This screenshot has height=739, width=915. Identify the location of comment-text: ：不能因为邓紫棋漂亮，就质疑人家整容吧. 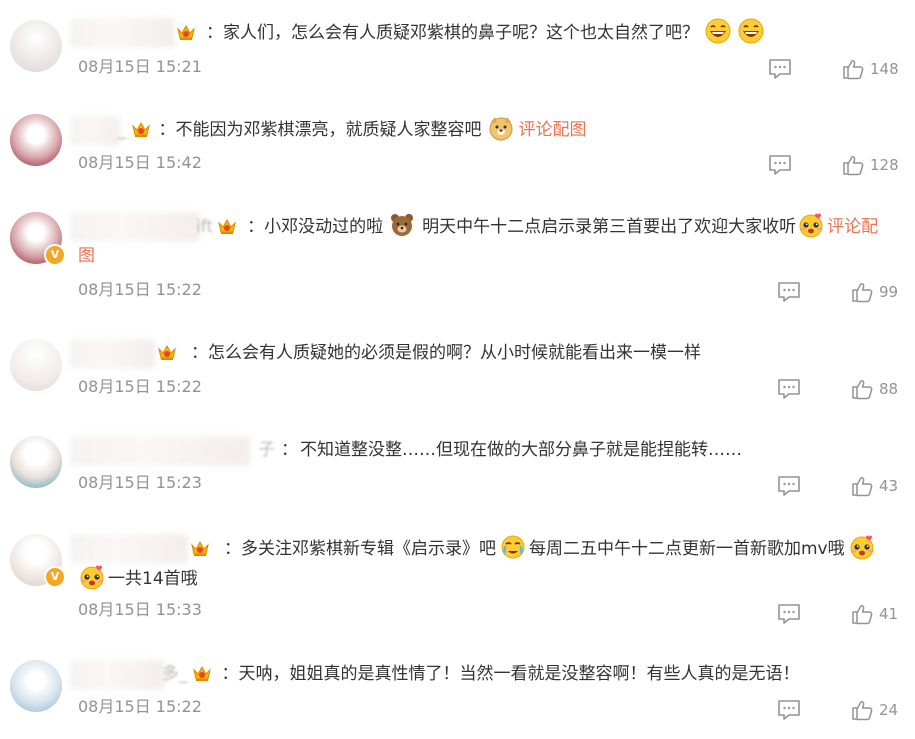
(320, 130).